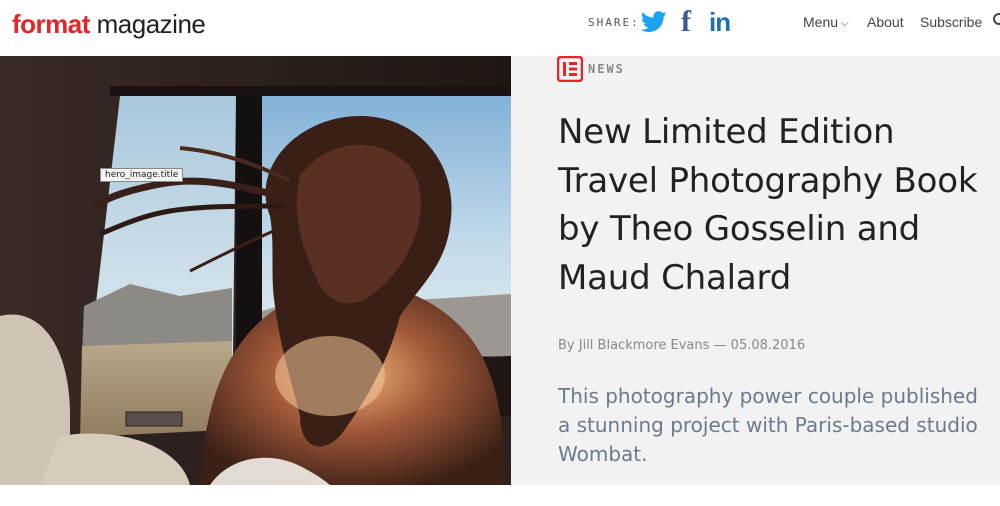 This screenshot has width=1000, height=506. I want to click on linkedin-icon: in, so click(720, 21).